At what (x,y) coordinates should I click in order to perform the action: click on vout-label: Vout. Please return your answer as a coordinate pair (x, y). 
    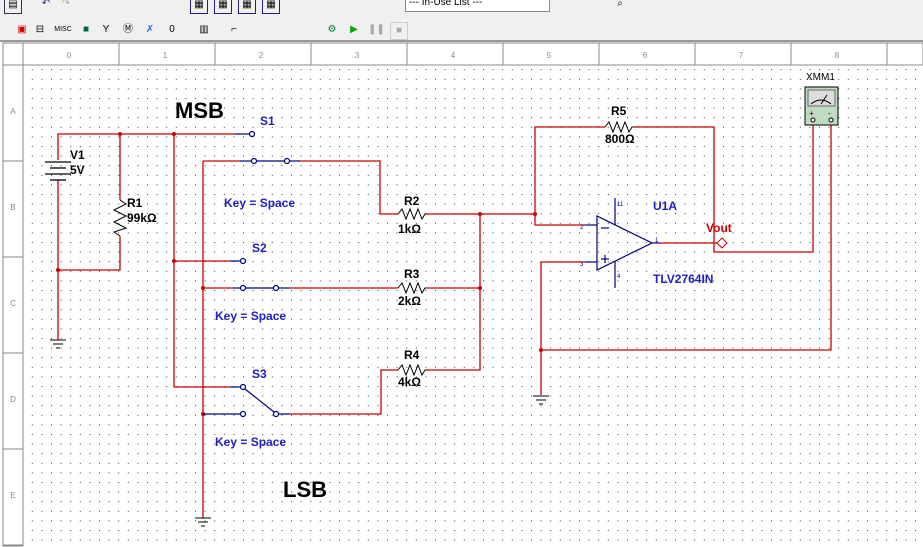
    Looking at the image, I should click on (719, 228).